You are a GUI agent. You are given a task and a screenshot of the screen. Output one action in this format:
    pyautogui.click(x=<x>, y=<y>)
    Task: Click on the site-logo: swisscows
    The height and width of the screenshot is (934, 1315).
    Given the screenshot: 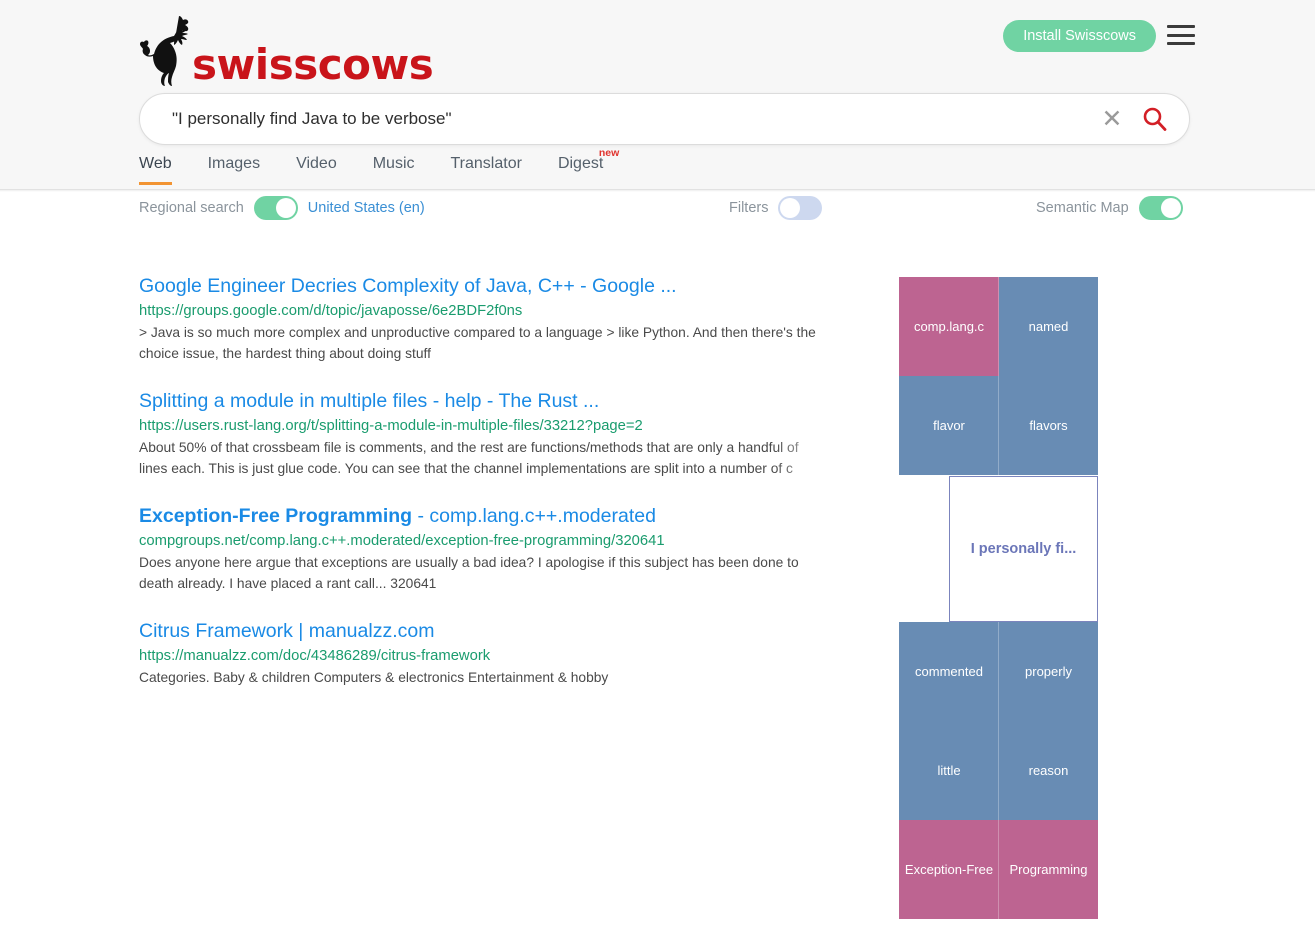 What is the action you would take?
    pyautogui.click(x=289, y=50)
    